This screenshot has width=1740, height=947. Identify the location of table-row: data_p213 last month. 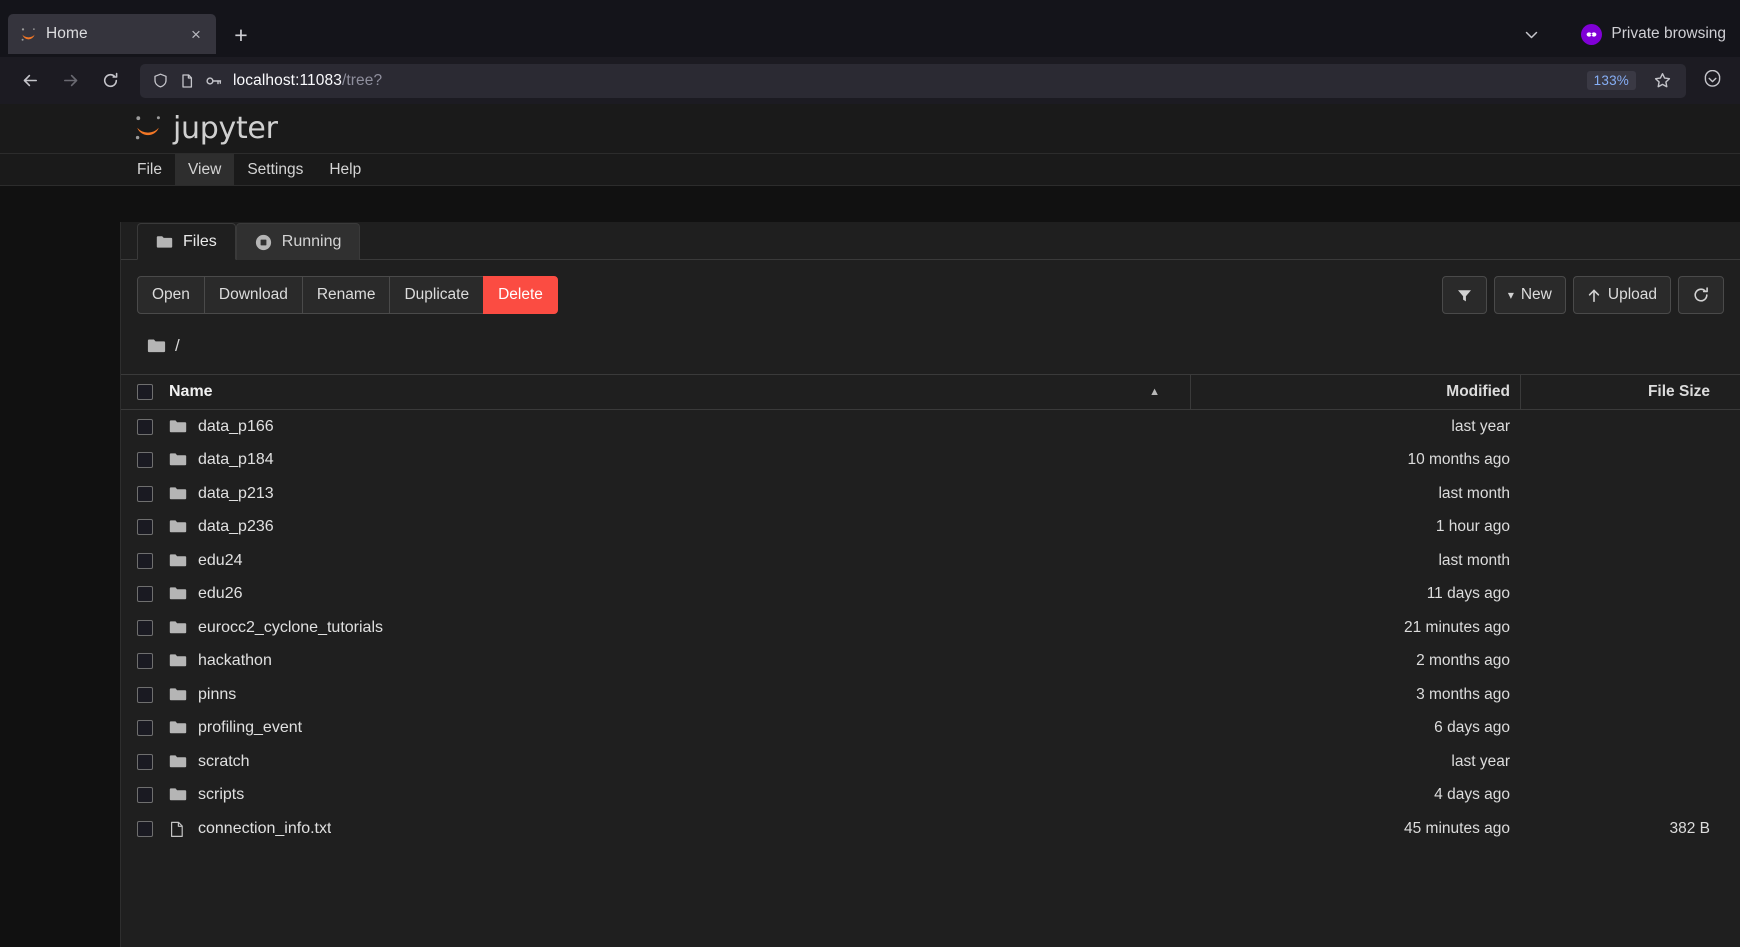
(930, 494).